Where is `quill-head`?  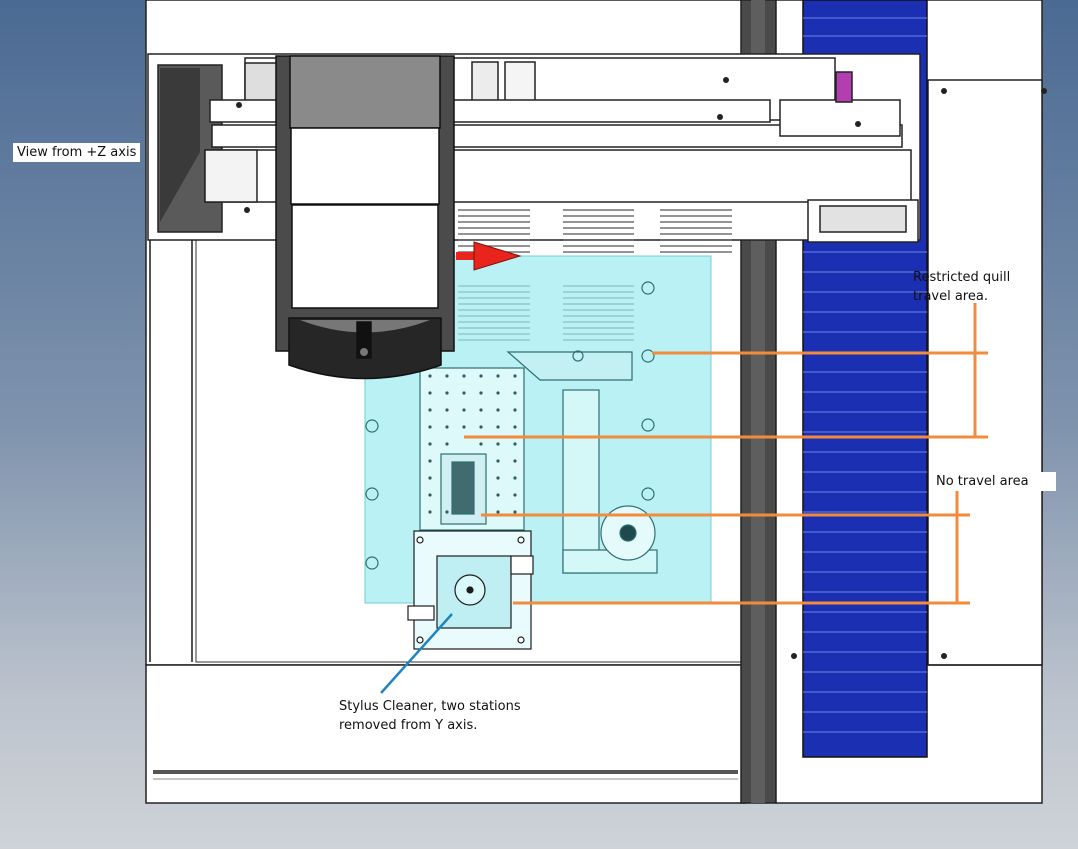
quill-head is located at coordinates (365, 217).